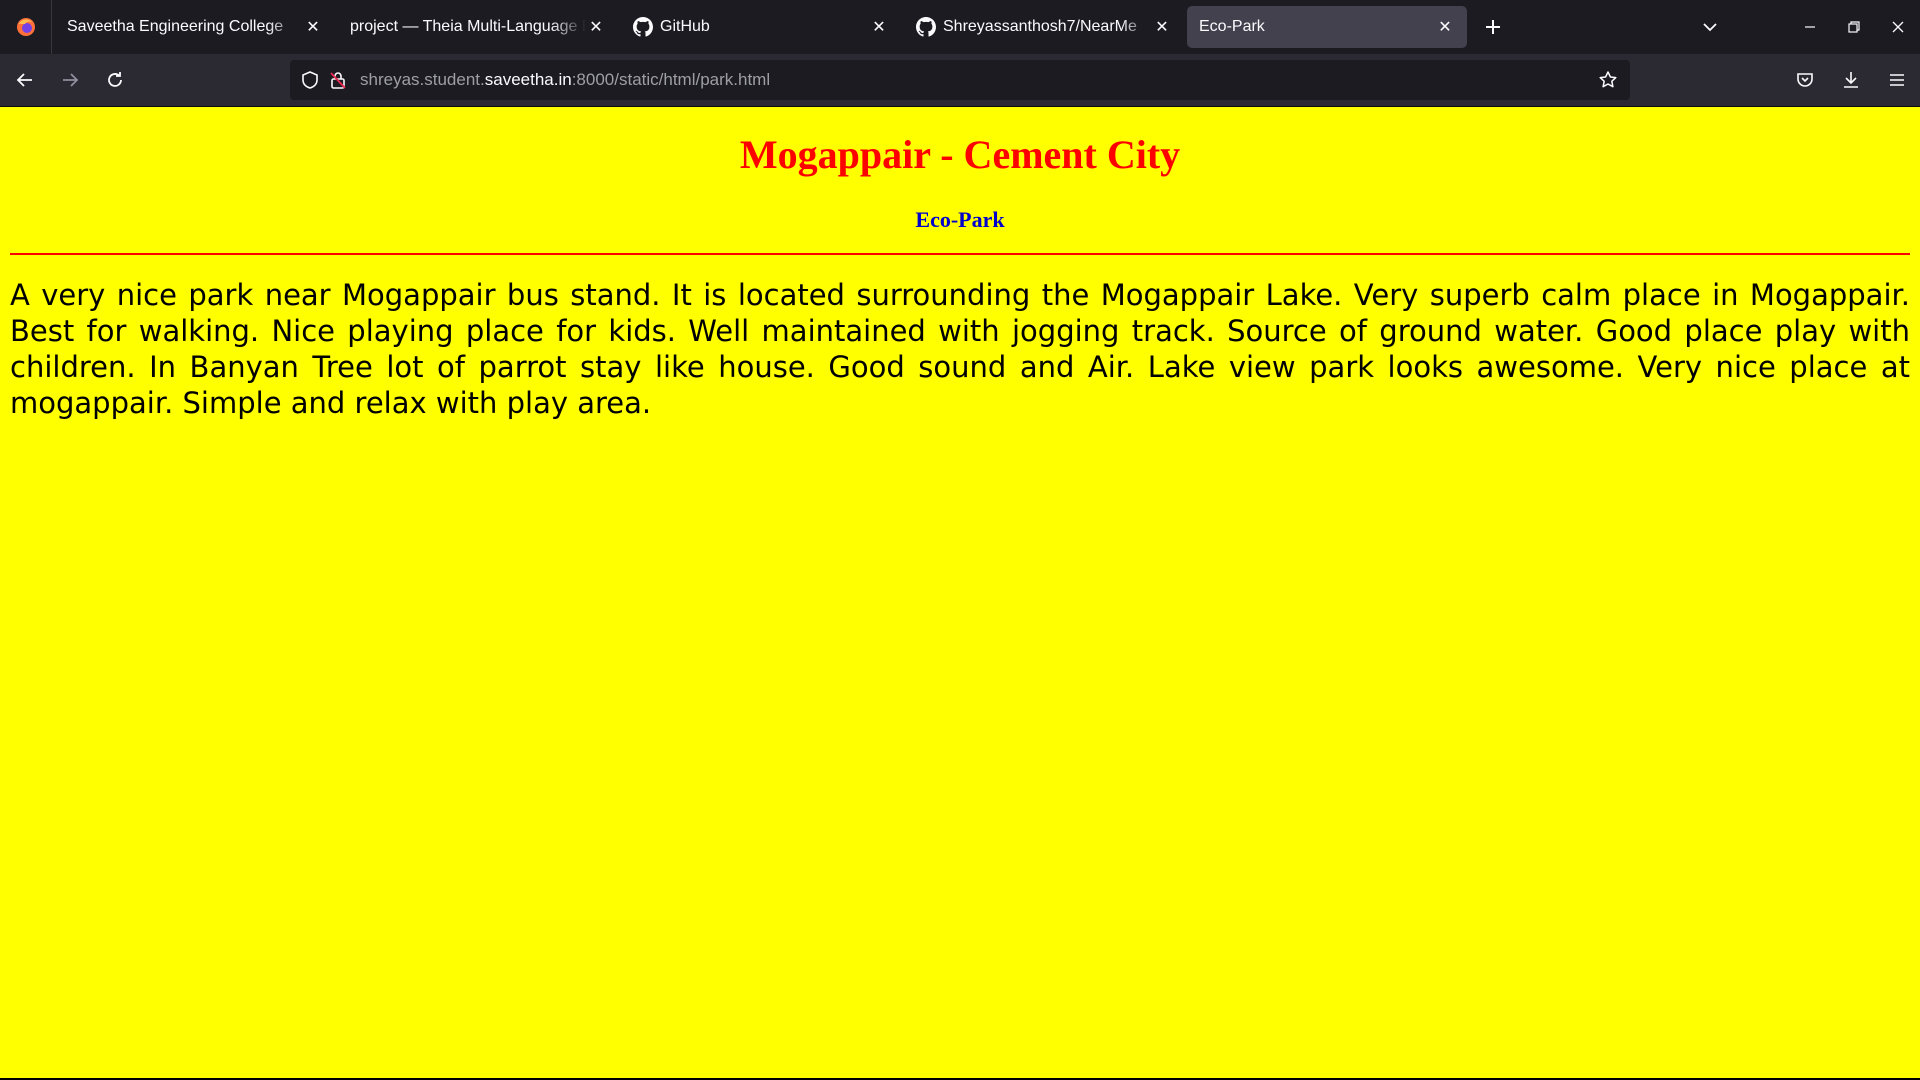 The width and height of the screenshot is (1920, 1080). I want to click on tab-saveetha: Saveetha Engineering College ✕, so click(195, 27).